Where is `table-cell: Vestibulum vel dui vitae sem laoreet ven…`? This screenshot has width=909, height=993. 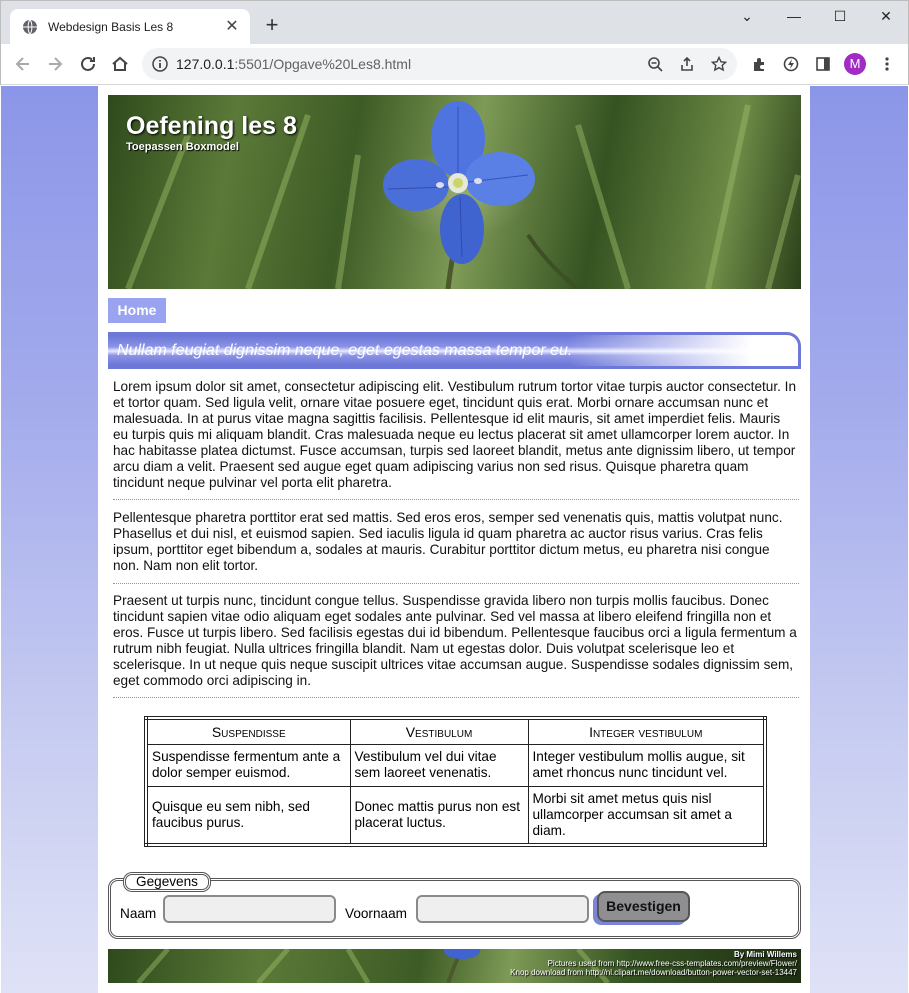 table-cell: Vestibulum vel dui vitae sem laoreet ven… is located at coordinates (439, 765).